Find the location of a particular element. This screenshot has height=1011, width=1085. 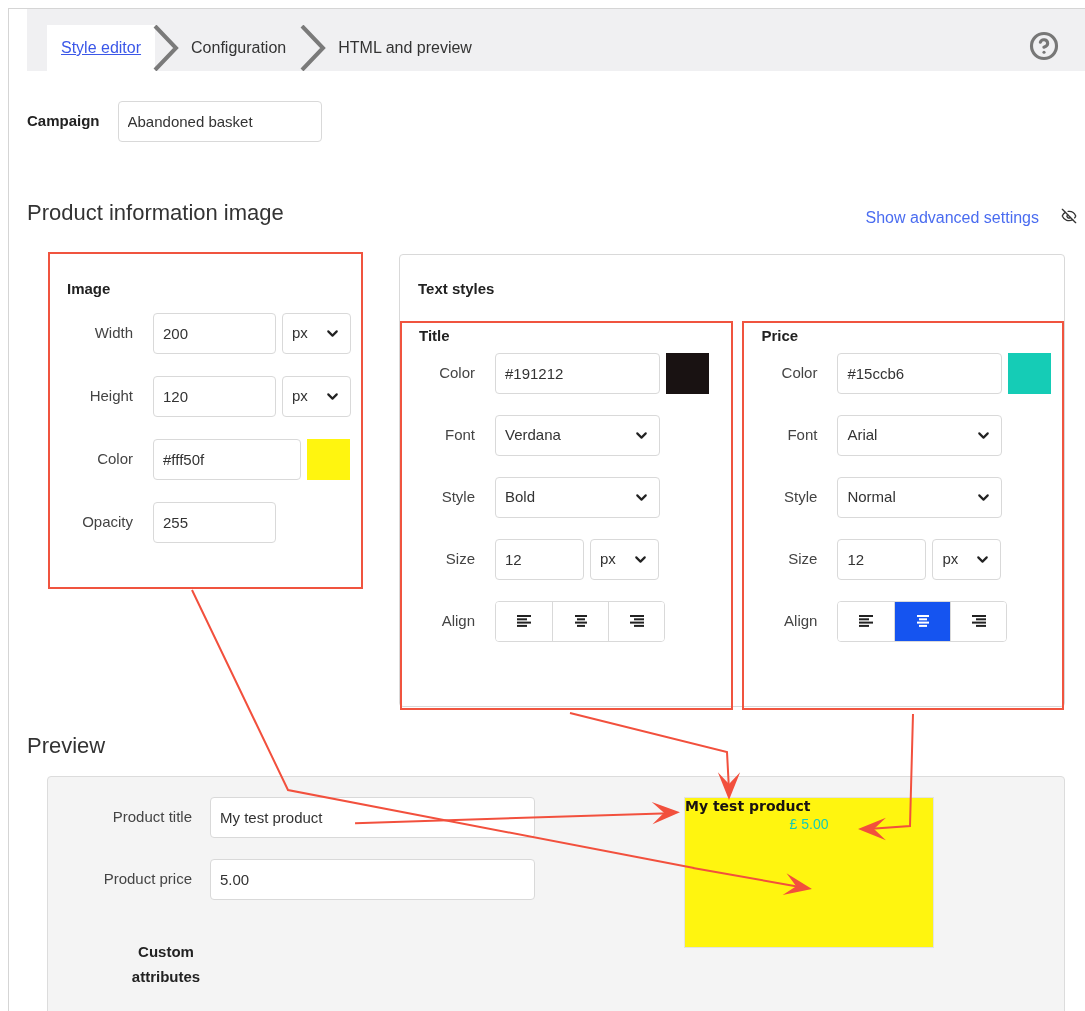

sample-title: My test product is located at coordinates (748, 806).